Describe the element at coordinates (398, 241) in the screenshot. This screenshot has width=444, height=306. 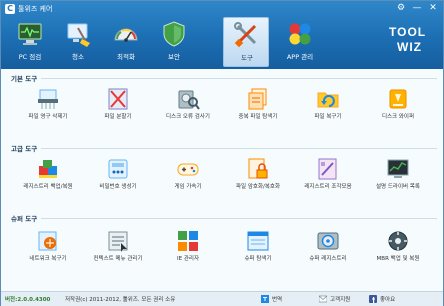
I see `mbr-backup-icon` at that location.